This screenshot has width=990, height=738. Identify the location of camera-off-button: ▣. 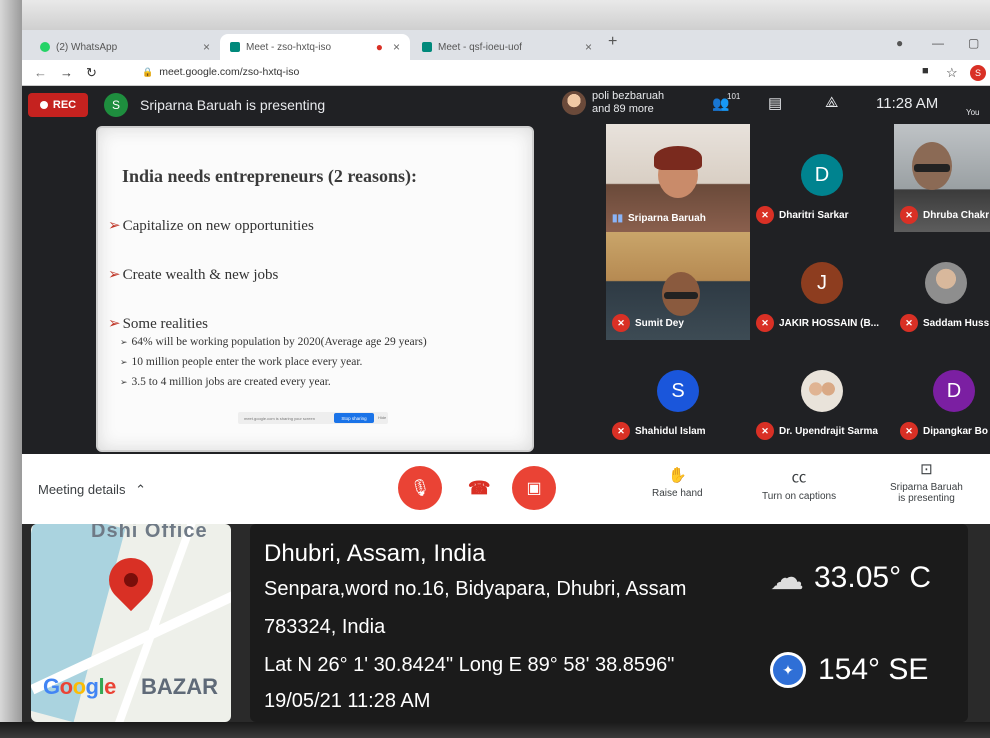
(534, 488).